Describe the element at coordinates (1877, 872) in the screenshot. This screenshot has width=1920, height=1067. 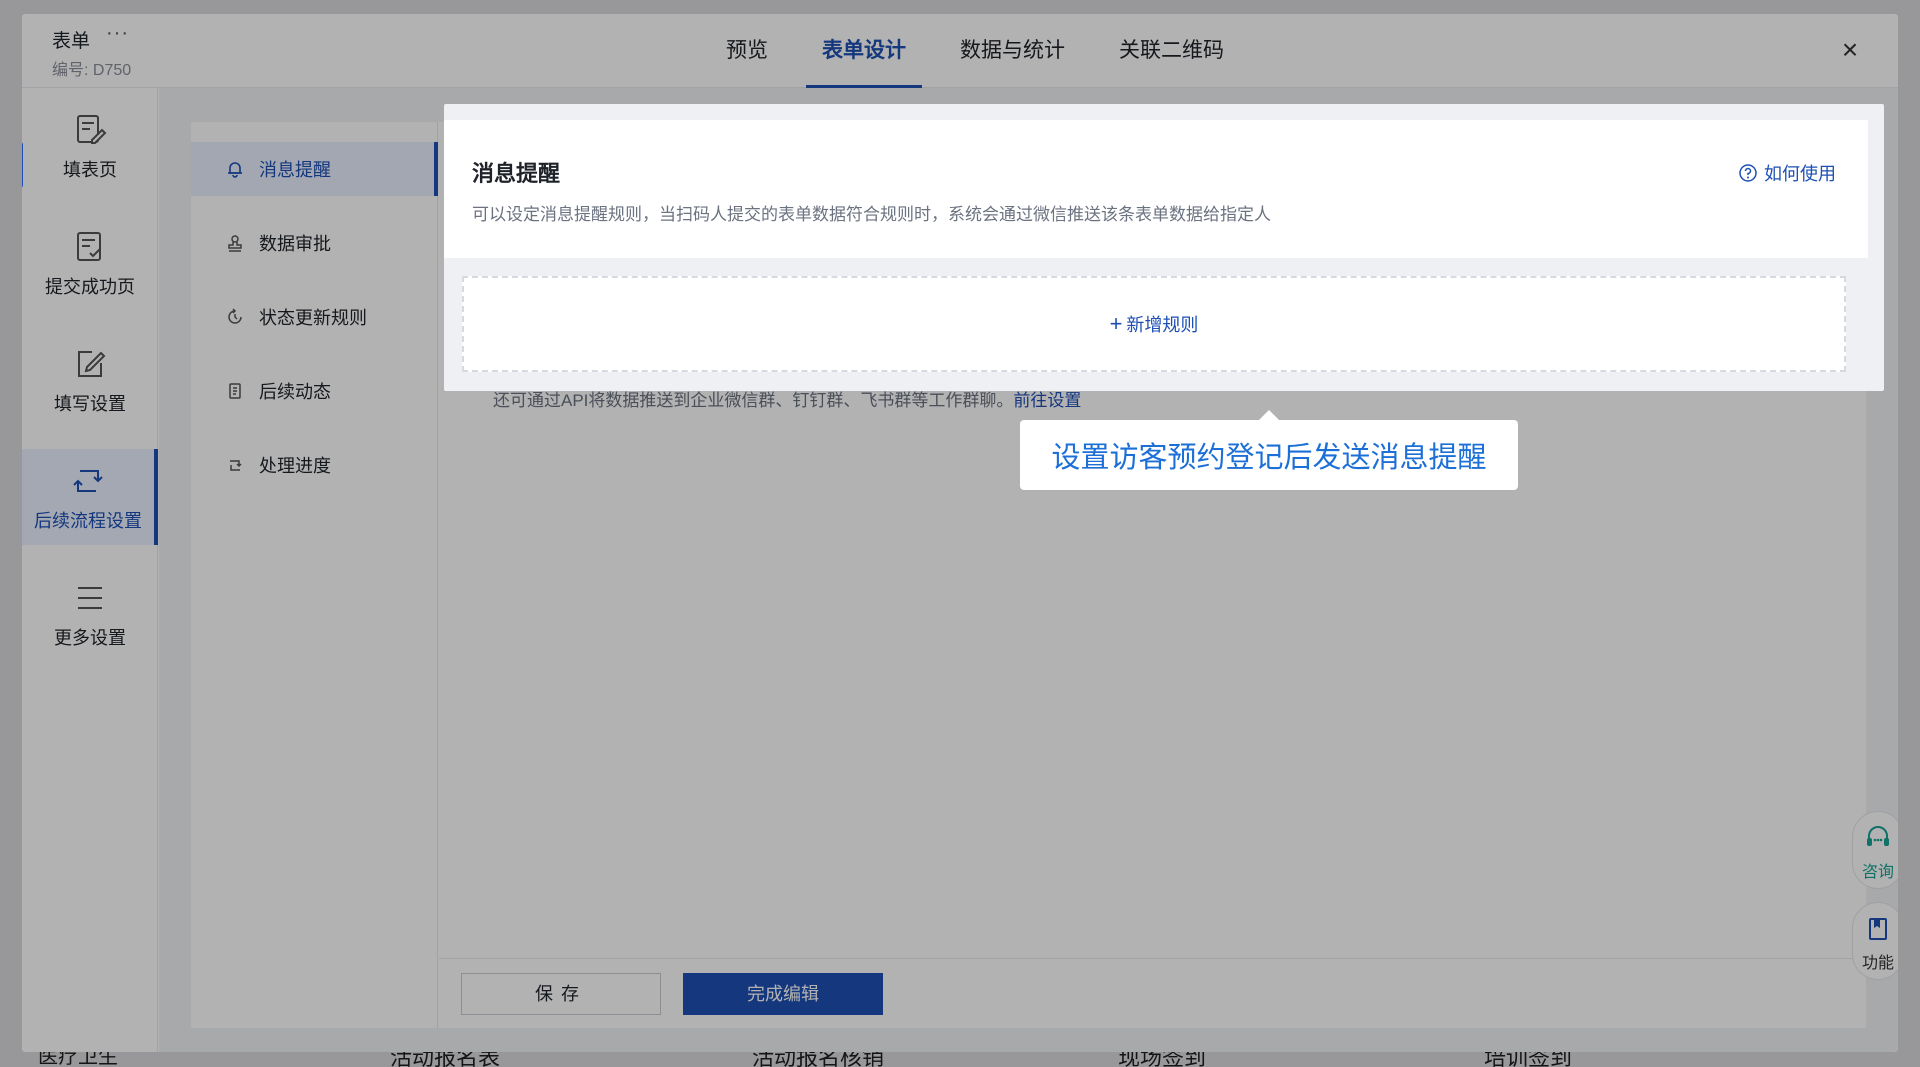
I see `consult-label: 咨询` at that location.